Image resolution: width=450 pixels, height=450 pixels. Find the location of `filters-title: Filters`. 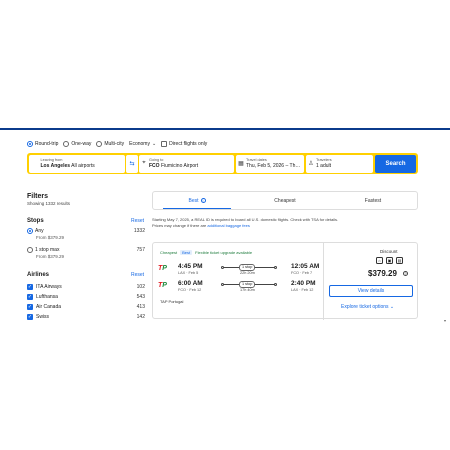

filters-title: Filters is located at coordinates (38, 196).